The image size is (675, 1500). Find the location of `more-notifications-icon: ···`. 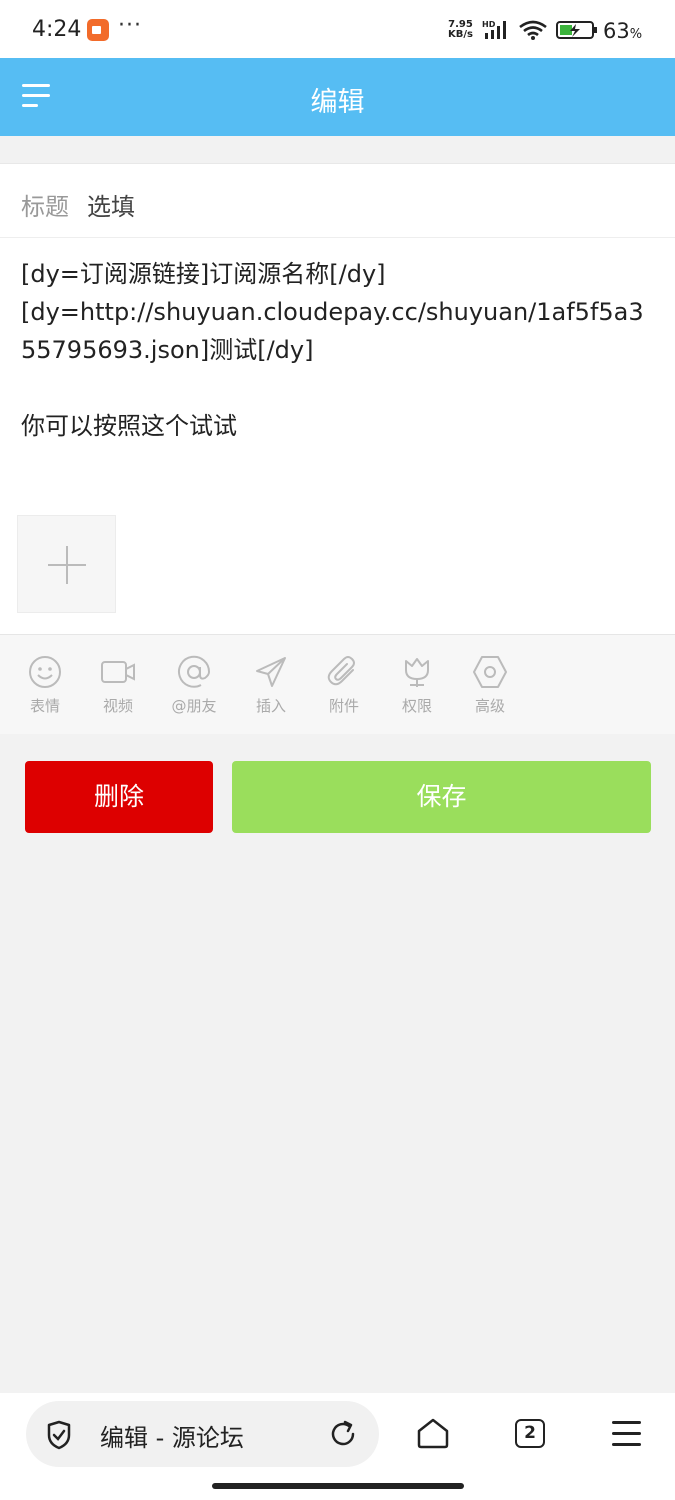

more-notifications-icon: ··· is located at coordinates (130, 25).